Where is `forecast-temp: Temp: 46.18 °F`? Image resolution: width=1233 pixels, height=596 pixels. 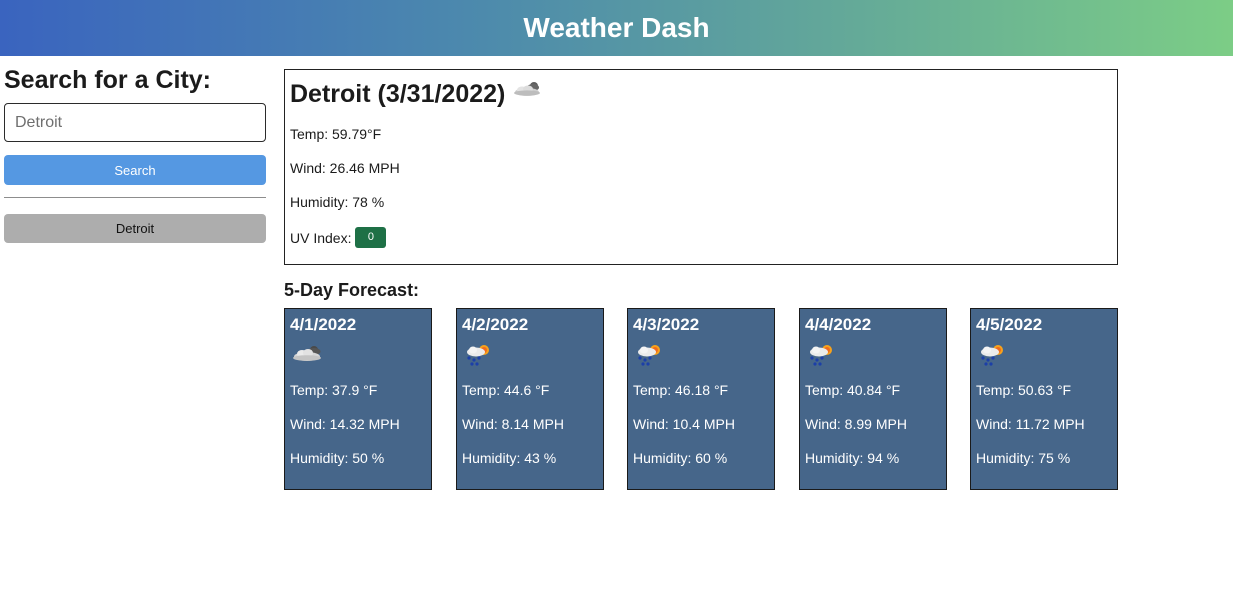
forecast-temp: Temp: 46.18 °F is located at coordinates (681, 390).